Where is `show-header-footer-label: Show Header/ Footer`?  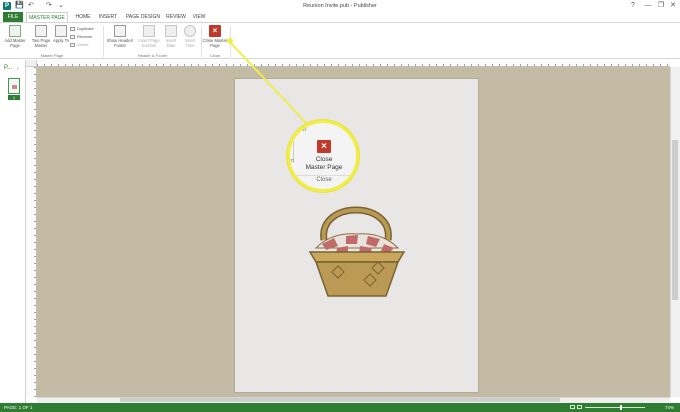
show-header-footer-label: Show Header/ Footer is located at coordinates (120, 43).